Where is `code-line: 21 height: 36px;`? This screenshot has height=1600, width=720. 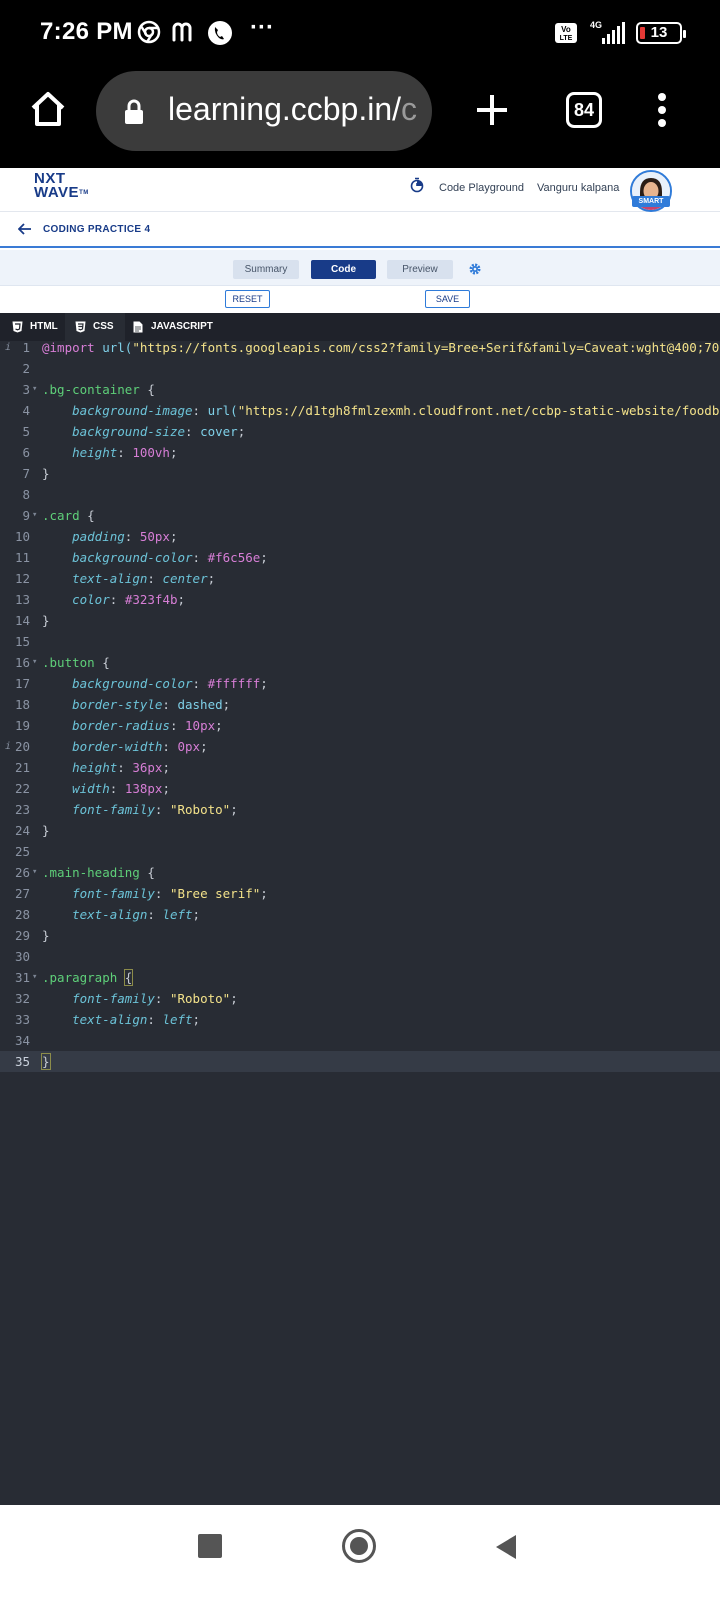 code-line: 21 height: 36px; is located at coordinates (360, 767).